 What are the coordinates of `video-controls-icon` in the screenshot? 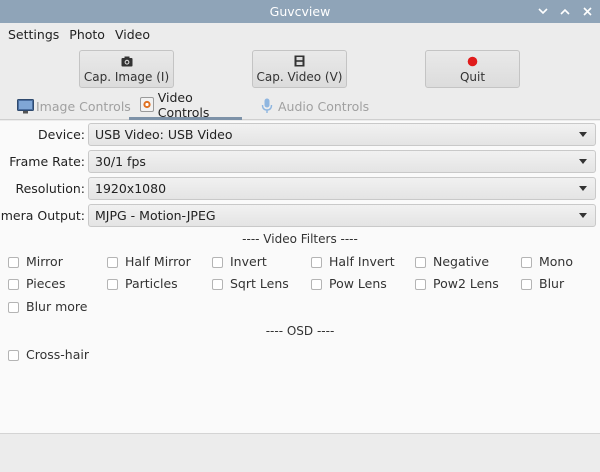 It's located at (147, 105).